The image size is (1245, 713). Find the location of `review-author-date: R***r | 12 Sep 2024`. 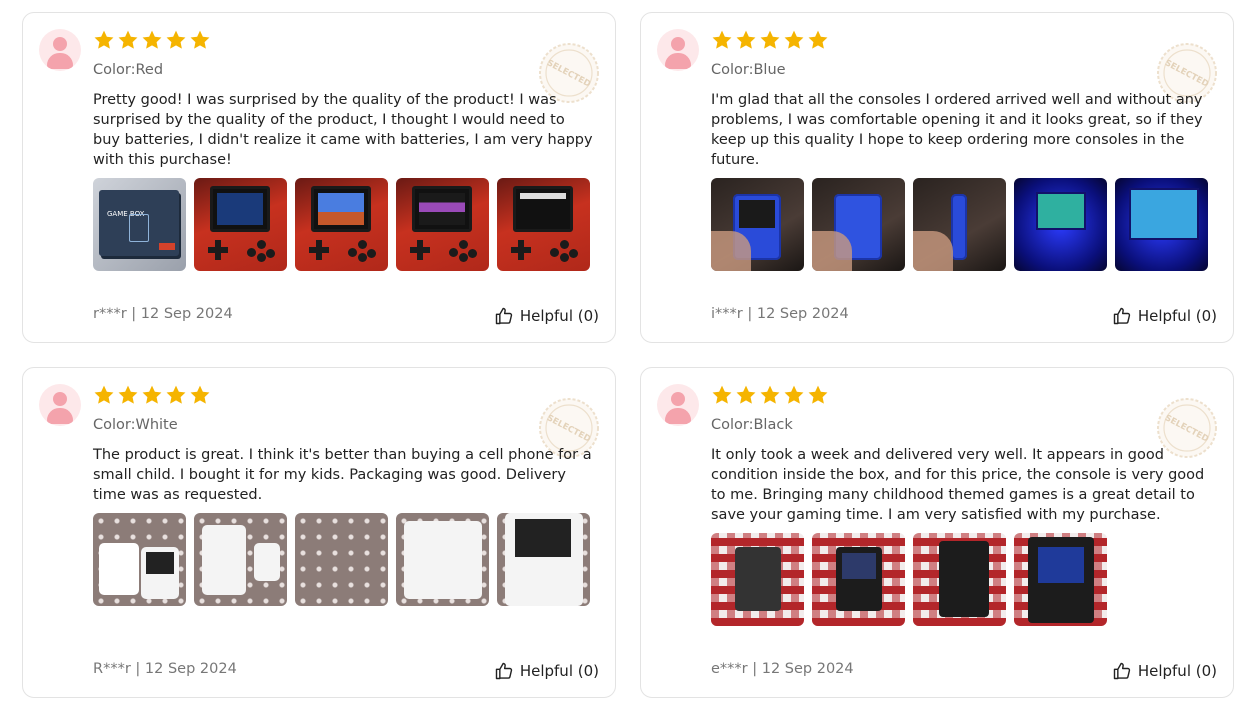

review-author-date: R***r | 12 Sep 2024 is located at coordinates (165, 669).